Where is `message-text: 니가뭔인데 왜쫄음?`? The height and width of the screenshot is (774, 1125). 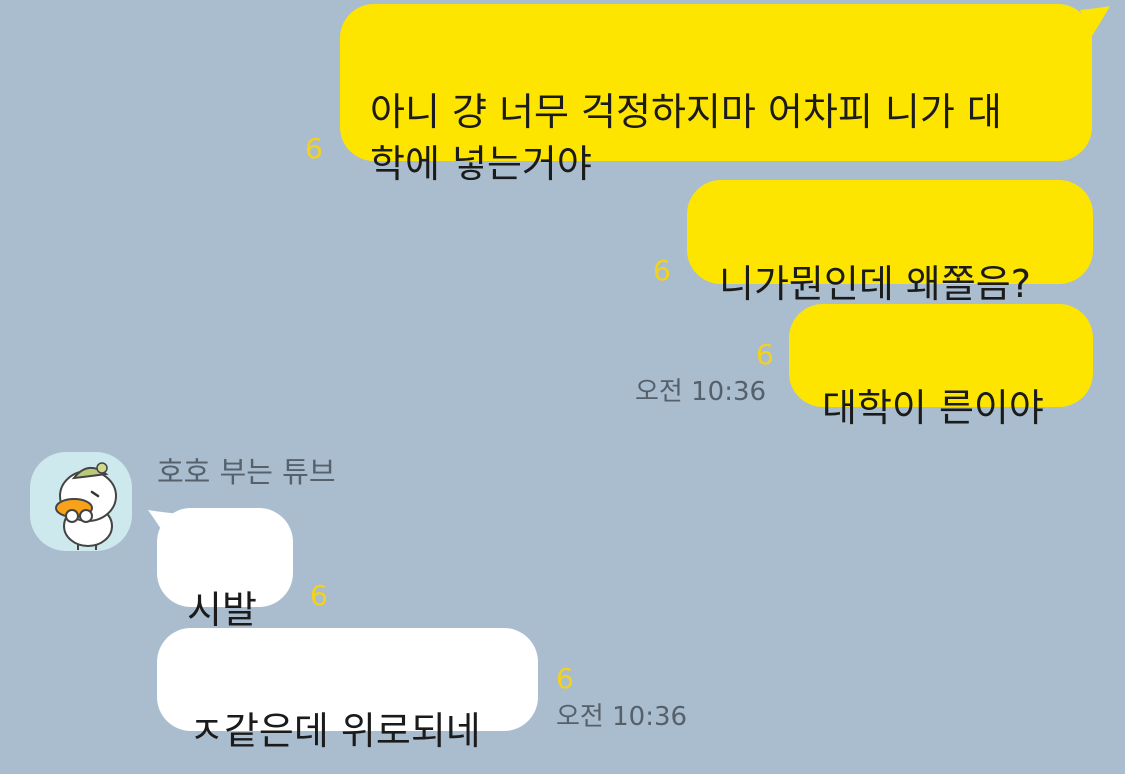 message-text: 니가뭔인데 왜쫄음? is located at coordinates (875, 284).